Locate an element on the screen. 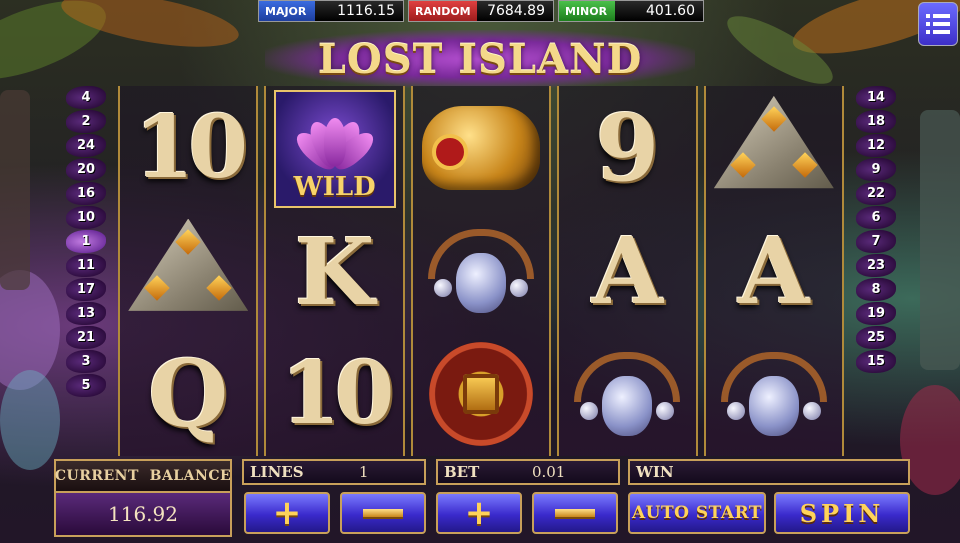 This screenshot has width=960, height=543. payline-marker: 21 is located at coordinates (86, 337).